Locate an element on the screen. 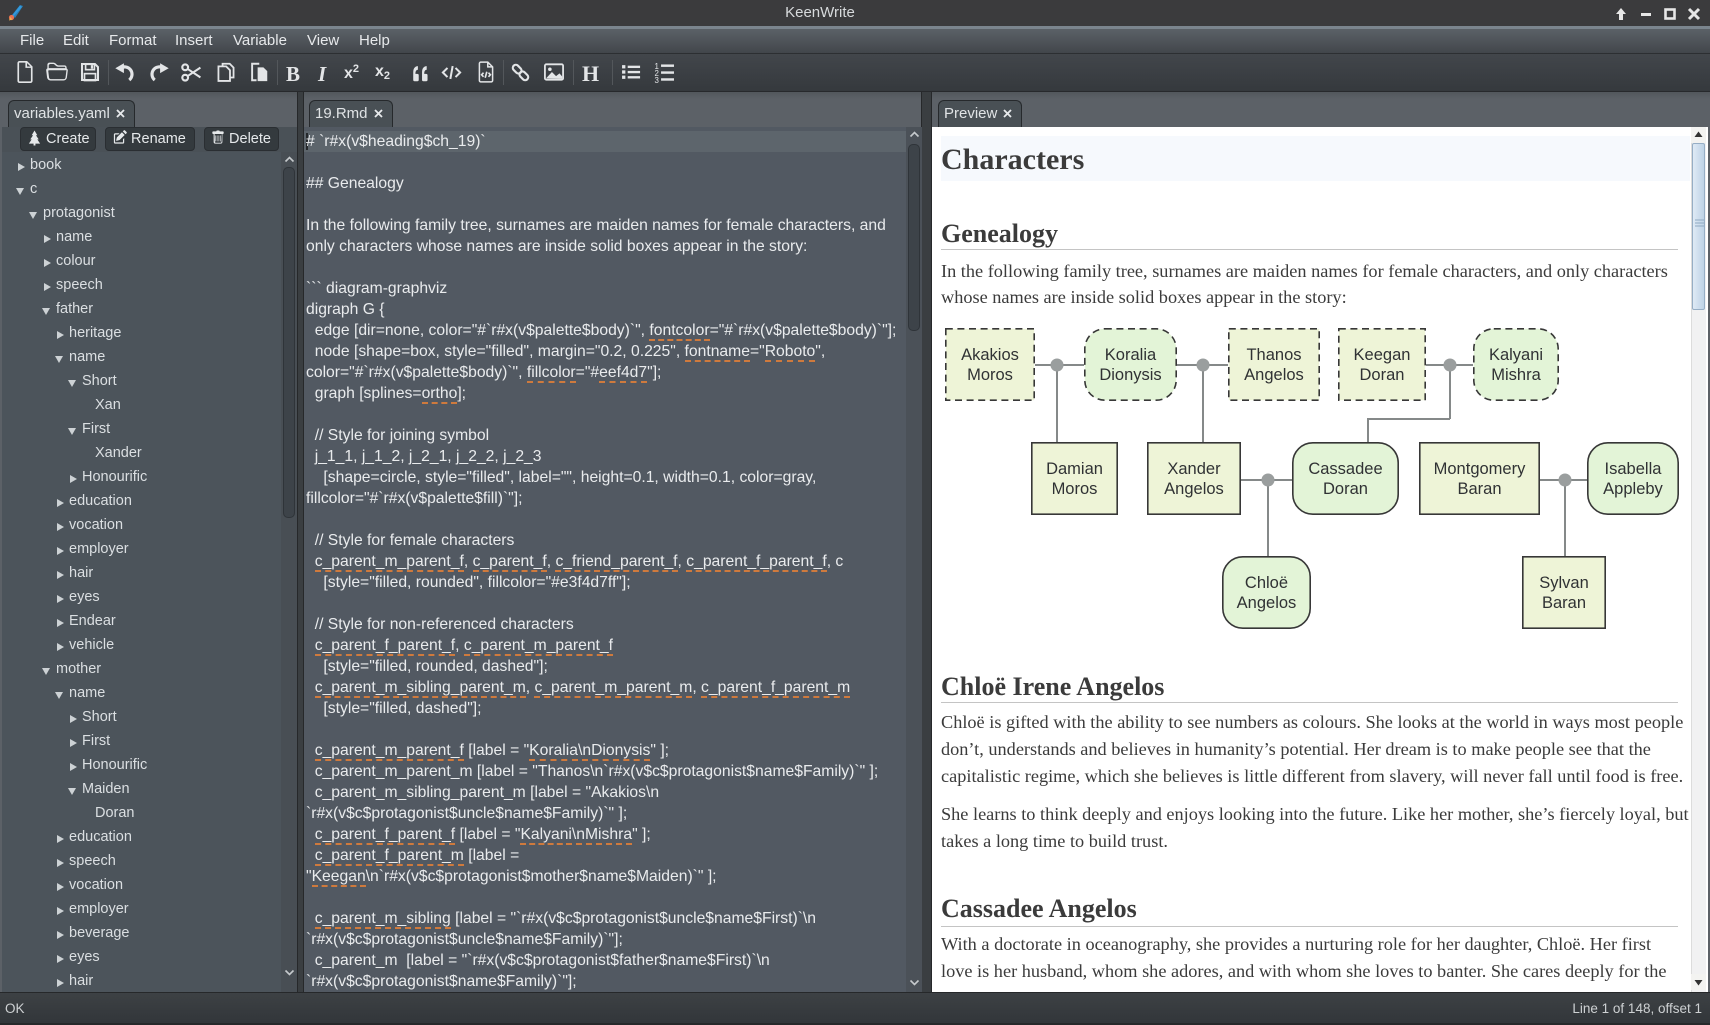 This screenshot has height=1025, width=1710. svg-text: 3 is located at coordinates (656, 80).